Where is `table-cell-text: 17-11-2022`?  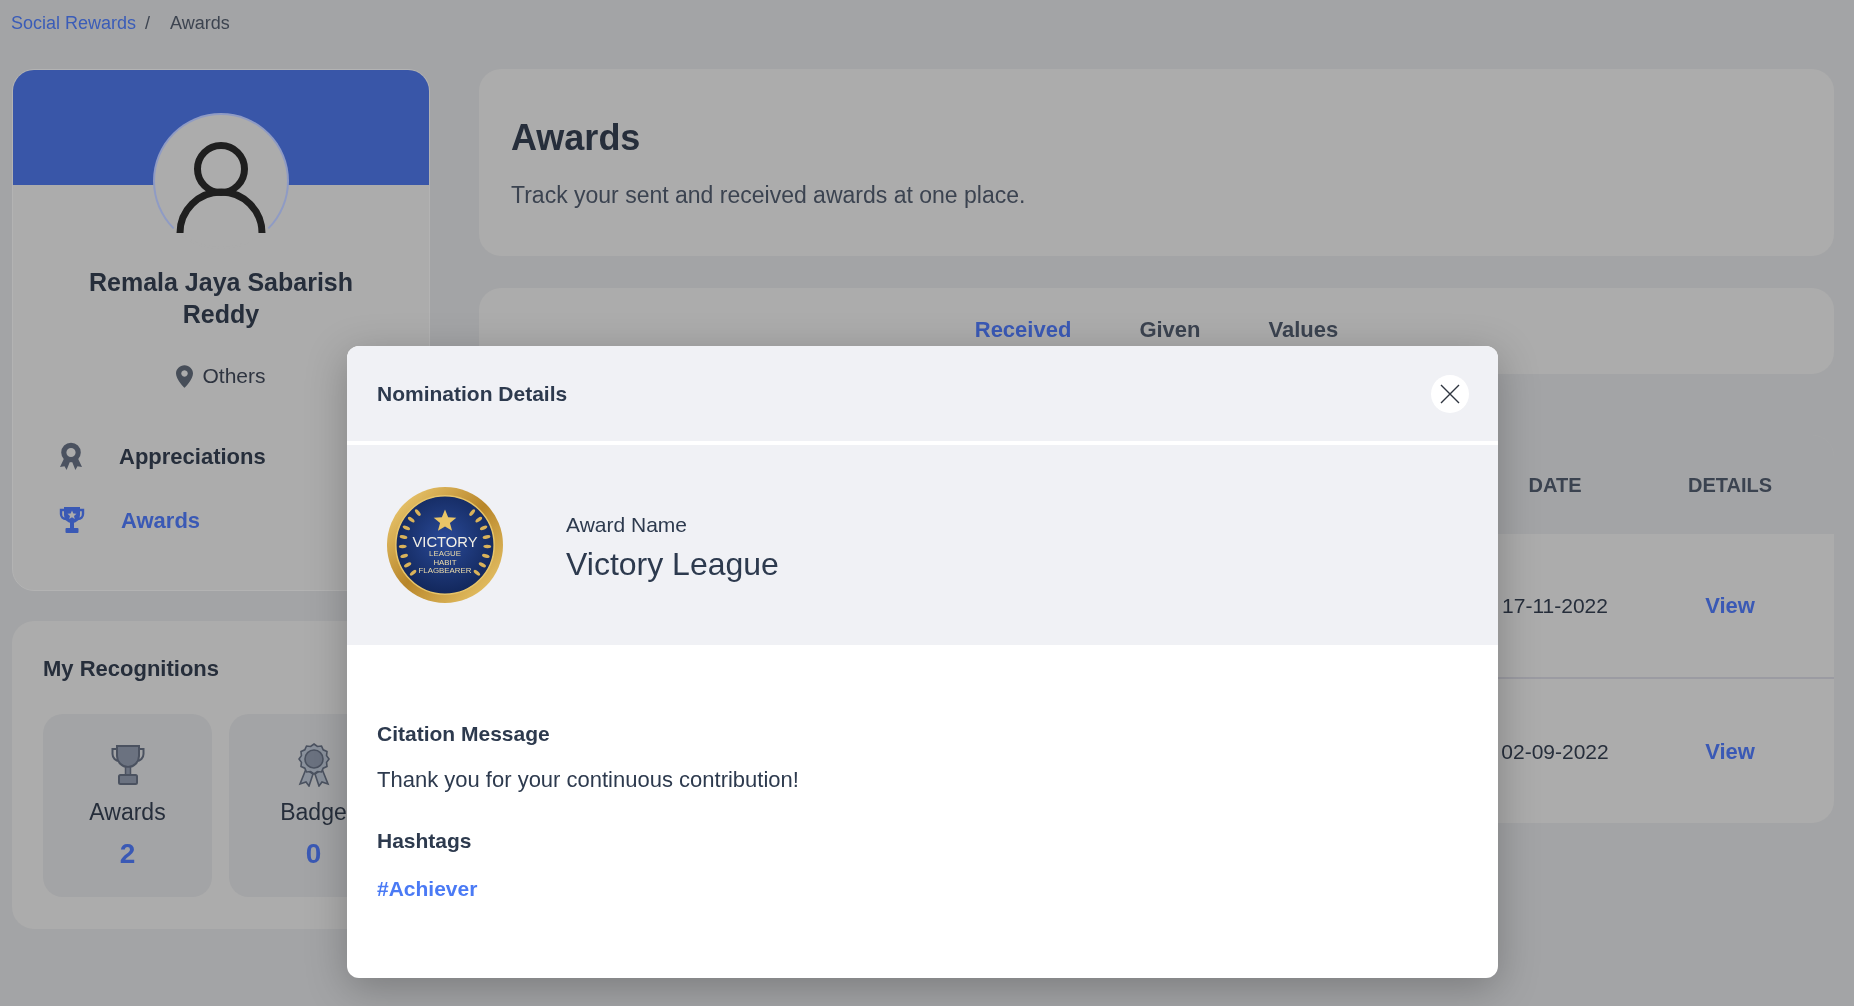 table-cell-text: 17-11-2022 is located at coordinates (1555, 605).